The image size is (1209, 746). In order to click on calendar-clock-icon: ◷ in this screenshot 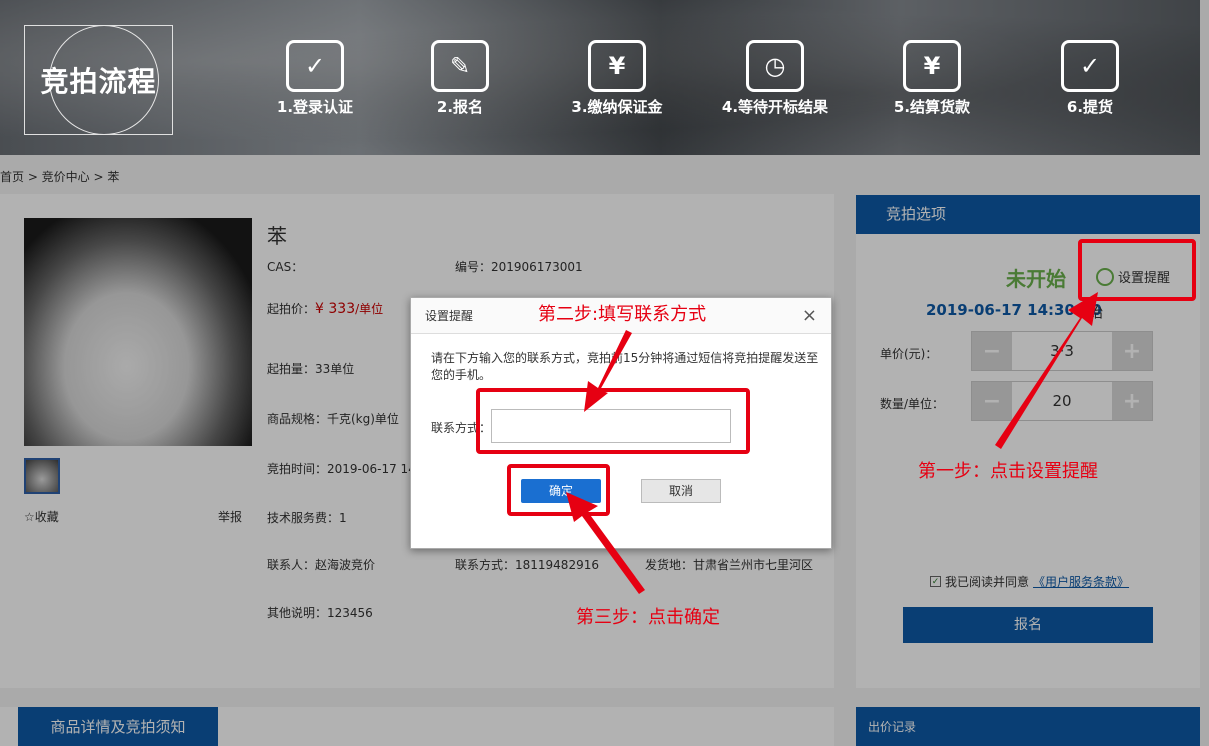, I will do `click(775, 66)`.